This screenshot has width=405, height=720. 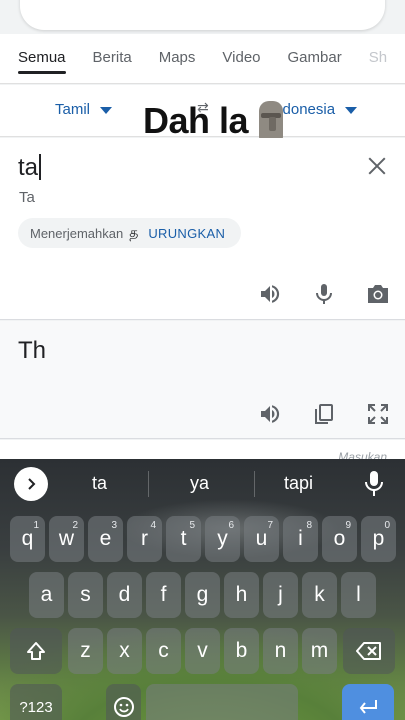 I want to click on source-text: ta, so click(x=28, y=167).